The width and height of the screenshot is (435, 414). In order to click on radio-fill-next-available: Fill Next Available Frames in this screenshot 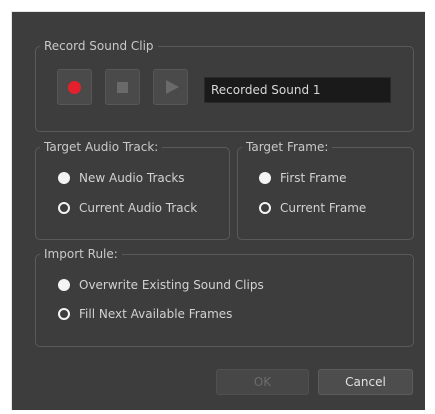, I will do `click(145, 314)`.